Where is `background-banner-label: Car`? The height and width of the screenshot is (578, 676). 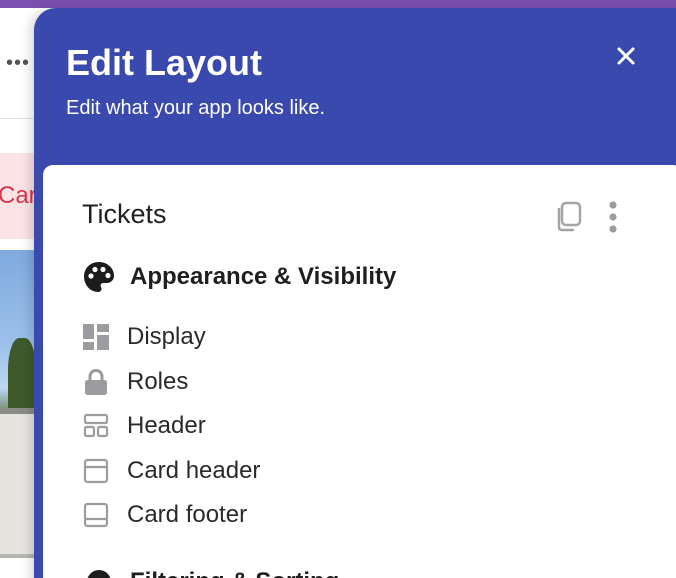 background-banner-label: Car is located at coordinates (18, 195).